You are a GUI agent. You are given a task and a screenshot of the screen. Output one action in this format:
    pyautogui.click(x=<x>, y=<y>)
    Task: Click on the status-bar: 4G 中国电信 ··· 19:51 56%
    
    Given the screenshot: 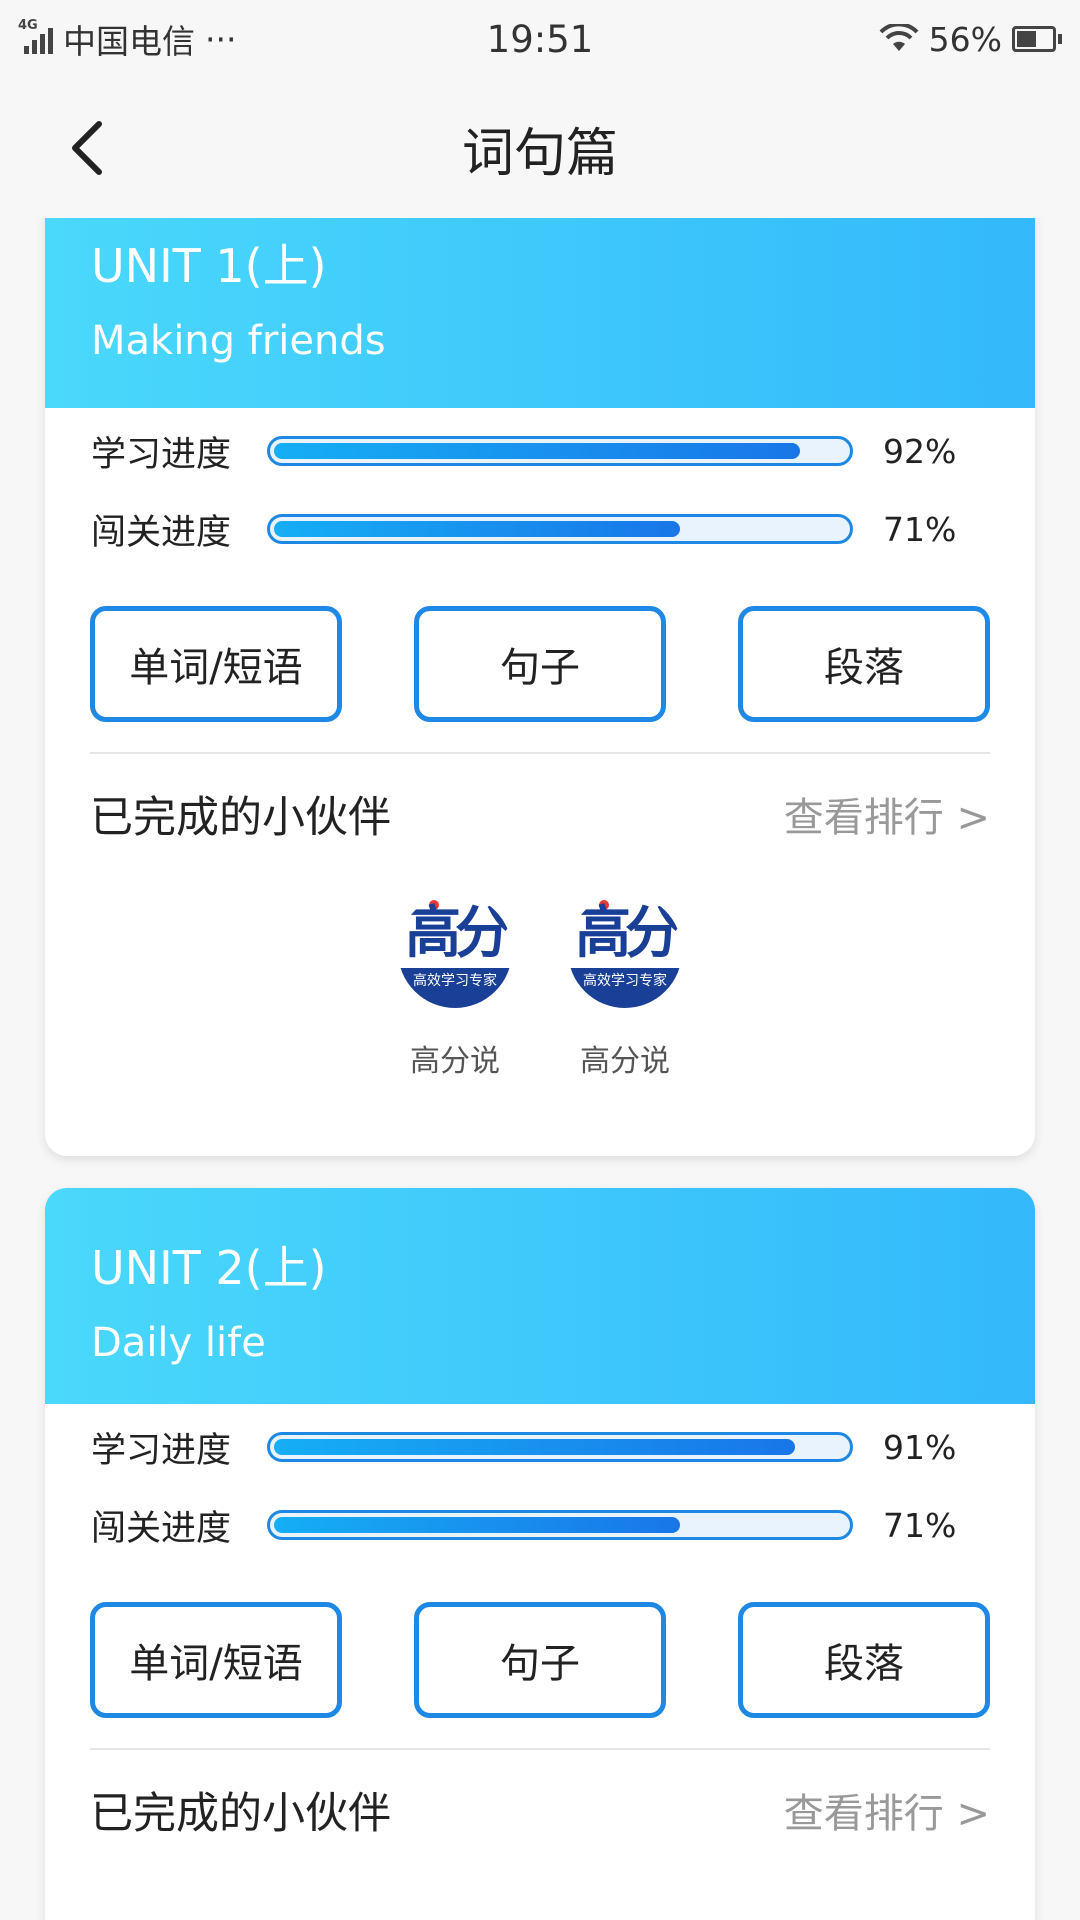 What is the action you would take?
    pyautogui.click(x=540, y=39)
    